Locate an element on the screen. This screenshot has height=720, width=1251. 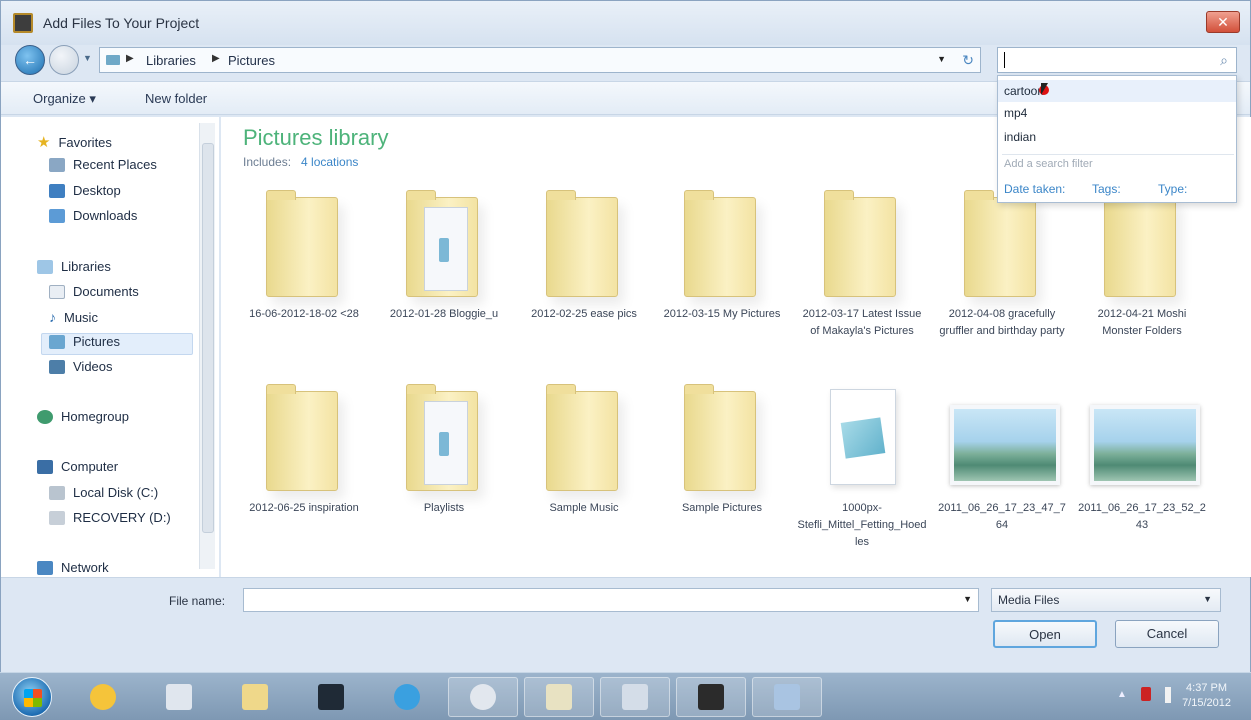
address-dropdown-icon: ▼ is located at coordinates (941, 59).